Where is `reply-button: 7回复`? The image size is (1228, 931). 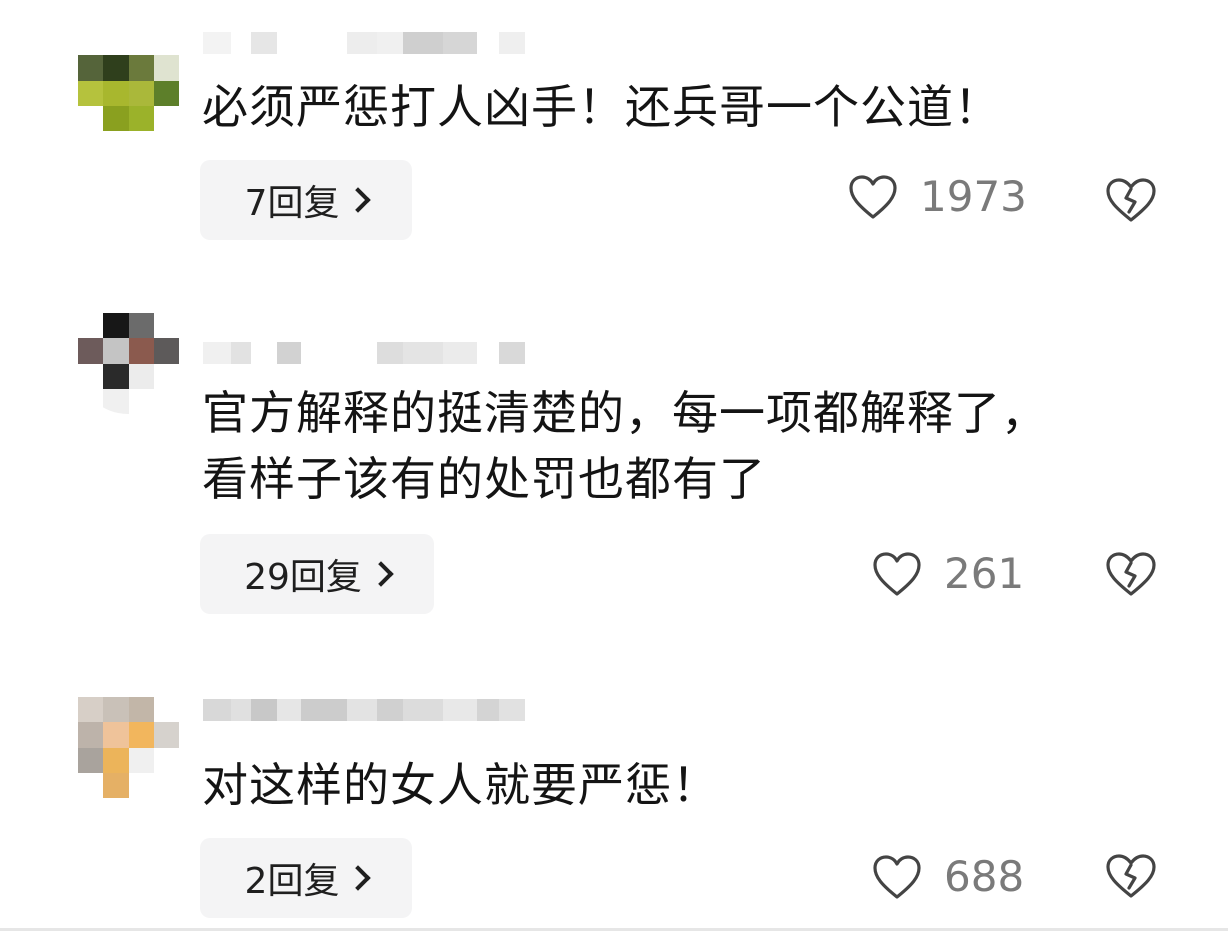
reply-button: 7回复 is located at coordinates (306, 200).